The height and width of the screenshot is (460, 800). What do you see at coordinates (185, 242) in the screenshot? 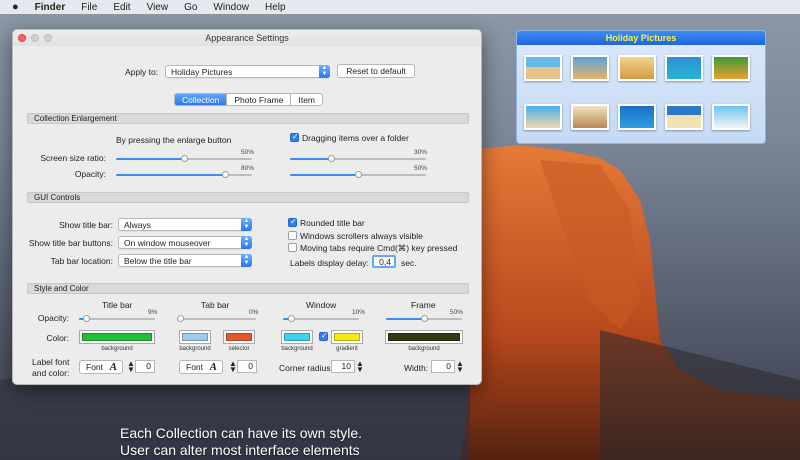
I see `show-title-buttons-popup: On window mouseover ▲ ▼` at bounding box center [185, 242].